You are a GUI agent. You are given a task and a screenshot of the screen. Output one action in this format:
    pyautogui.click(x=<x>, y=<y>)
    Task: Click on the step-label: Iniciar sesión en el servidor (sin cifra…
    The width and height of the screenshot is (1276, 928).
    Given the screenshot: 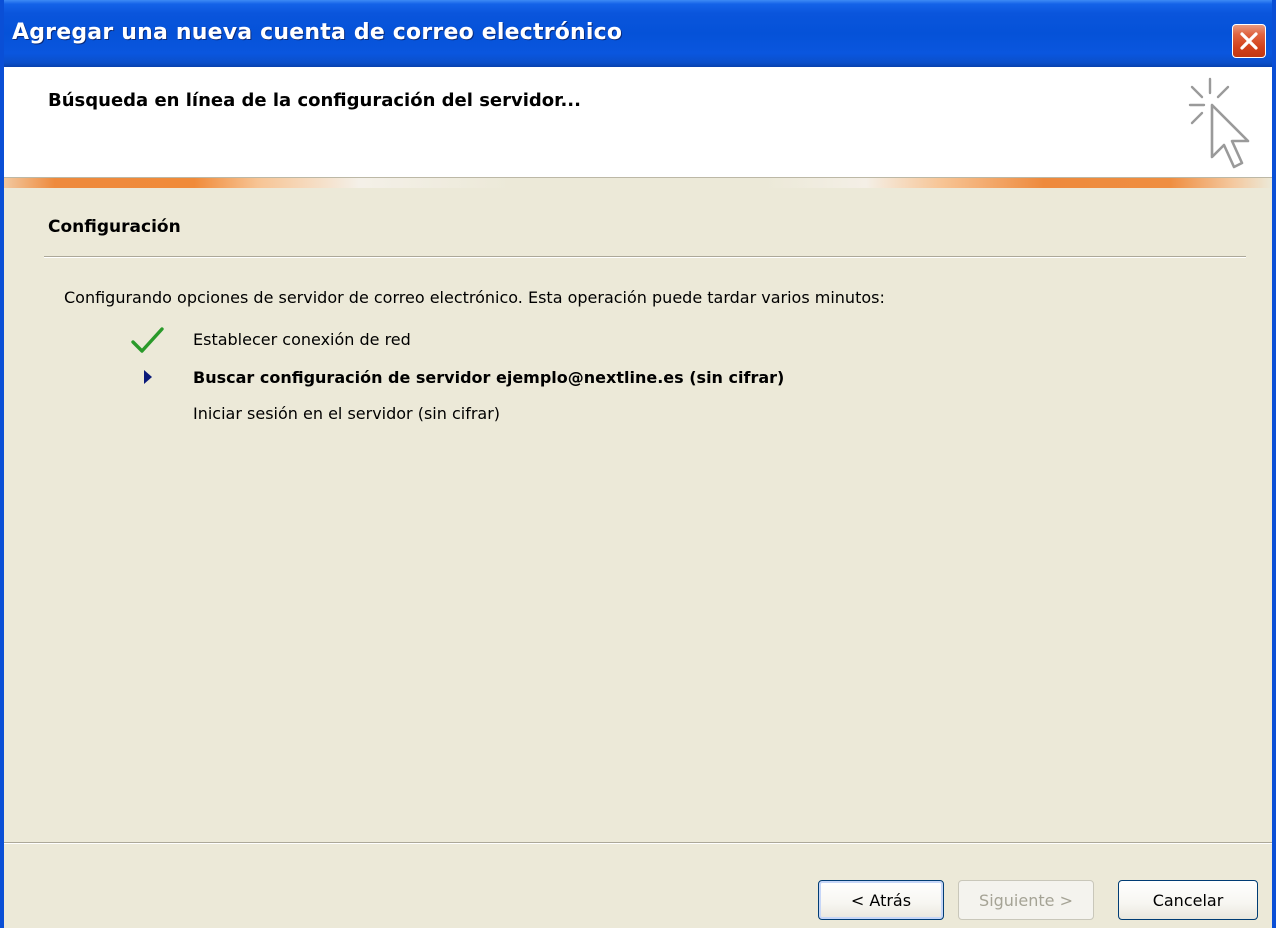 What is the action you would take?
    pyautogui.click(x=347, y=413)
    